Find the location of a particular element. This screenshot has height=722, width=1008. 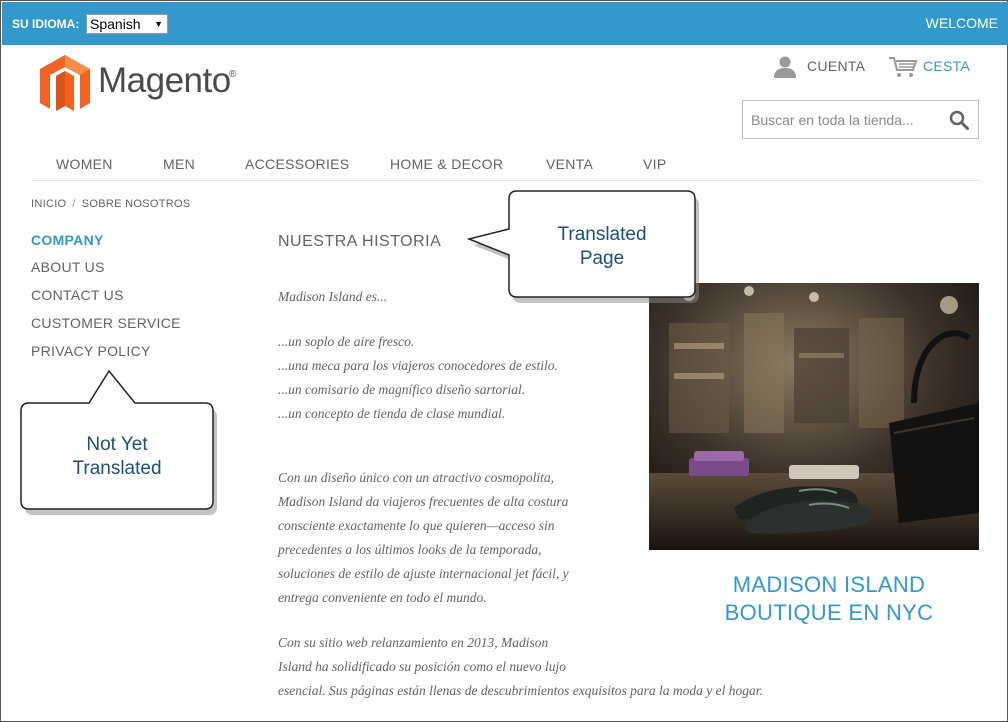

sidebar-title: COMPANY is located at coordinates (67, 240).